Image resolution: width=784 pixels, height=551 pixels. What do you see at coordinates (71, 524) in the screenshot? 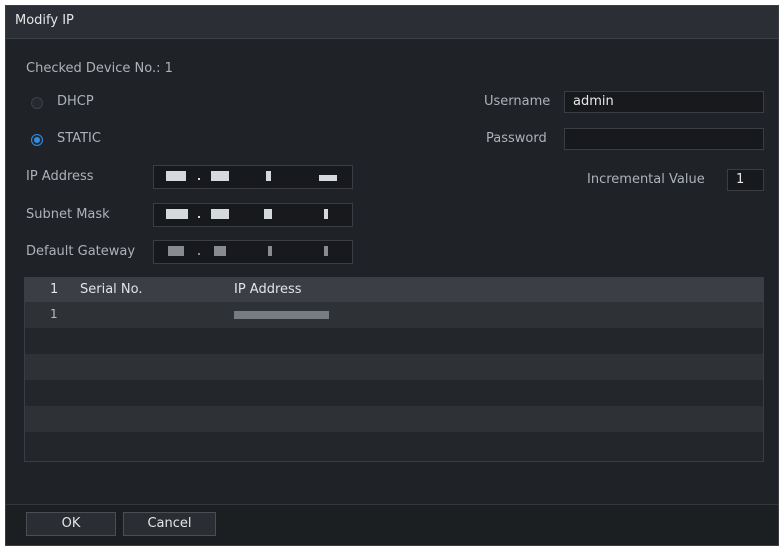
I see `ok-button: OK` at bounding box center [71, 524].